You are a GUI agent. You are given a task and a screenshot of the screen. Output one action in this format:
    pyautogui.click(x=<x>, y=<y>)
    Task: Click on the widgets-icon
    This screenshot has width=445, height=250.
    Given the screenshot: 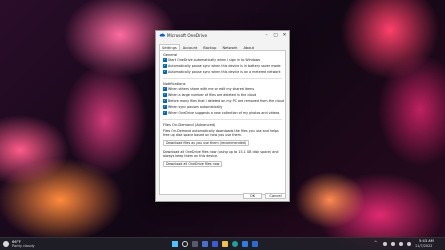 What is the action you would take?
    pyautogui.click(x=205, y=244)
    